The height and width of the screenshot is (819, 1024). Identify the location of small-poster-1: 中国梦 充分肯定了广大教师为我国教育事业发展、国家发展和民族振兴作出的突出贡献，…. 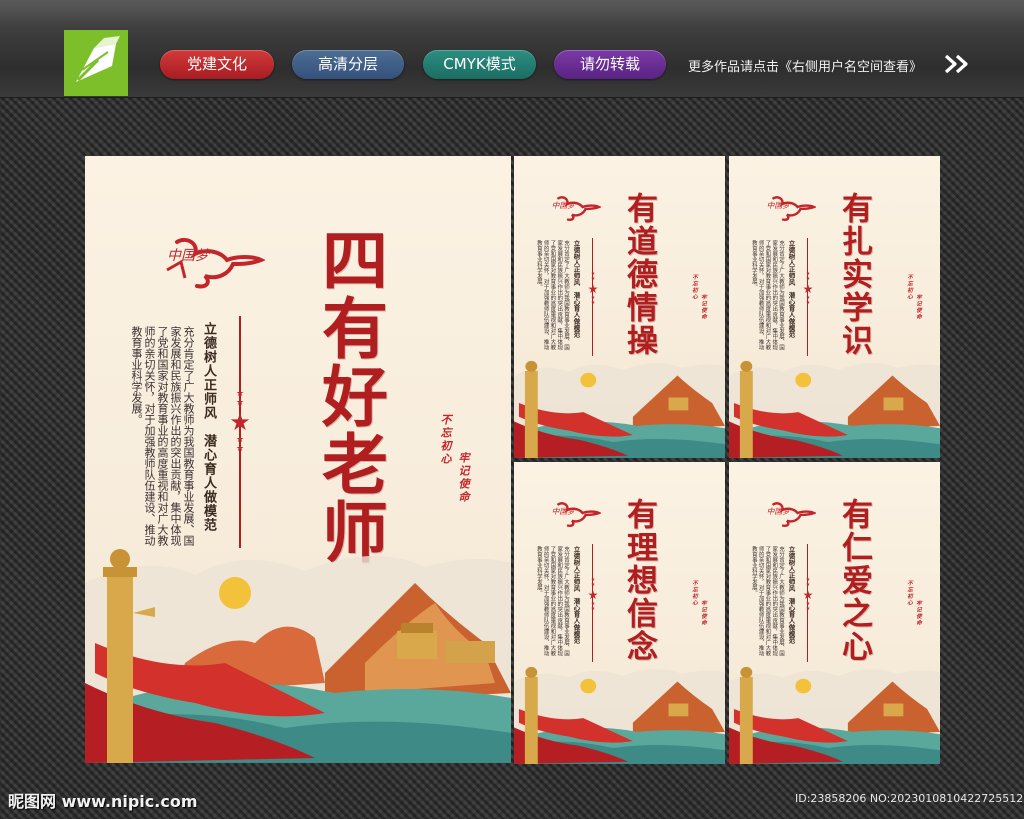
(619, 307).